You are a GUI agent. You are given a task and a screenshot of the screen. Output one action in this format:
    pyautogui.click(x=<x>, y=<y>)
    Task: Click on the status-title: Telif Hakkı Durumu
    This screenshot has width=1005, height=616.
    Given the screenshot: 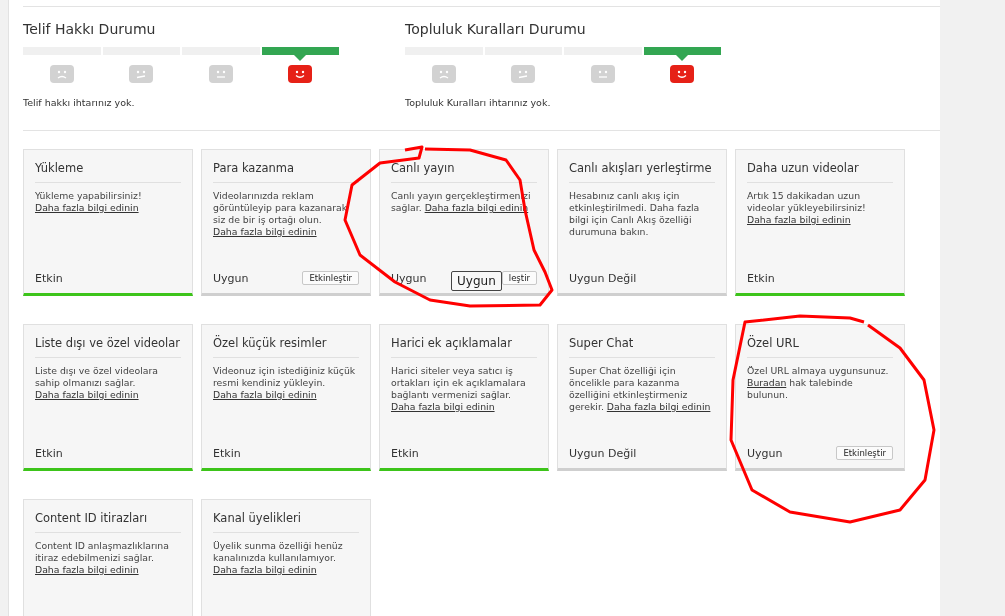 What is the action you would take?
    pyautogui.click(x=90, y=29)
    